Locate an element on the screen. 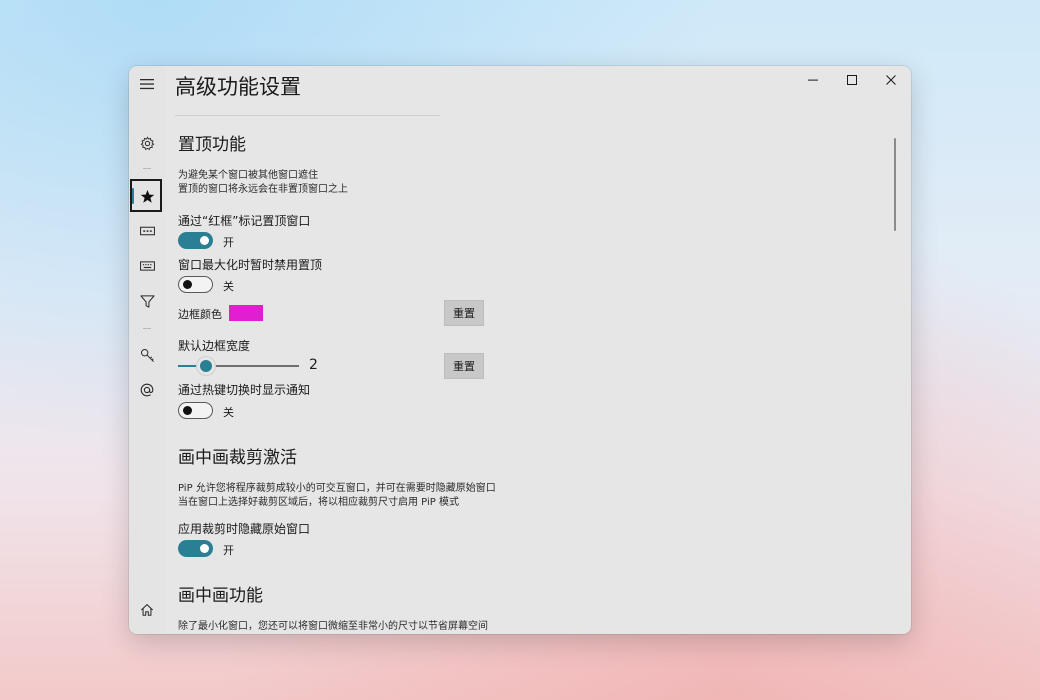 Image resolution: width=1040 pixels, height=700 pixels. hotkey-notify-label: 通过热键切换时显示通知 is located at coordinates (244, 390).